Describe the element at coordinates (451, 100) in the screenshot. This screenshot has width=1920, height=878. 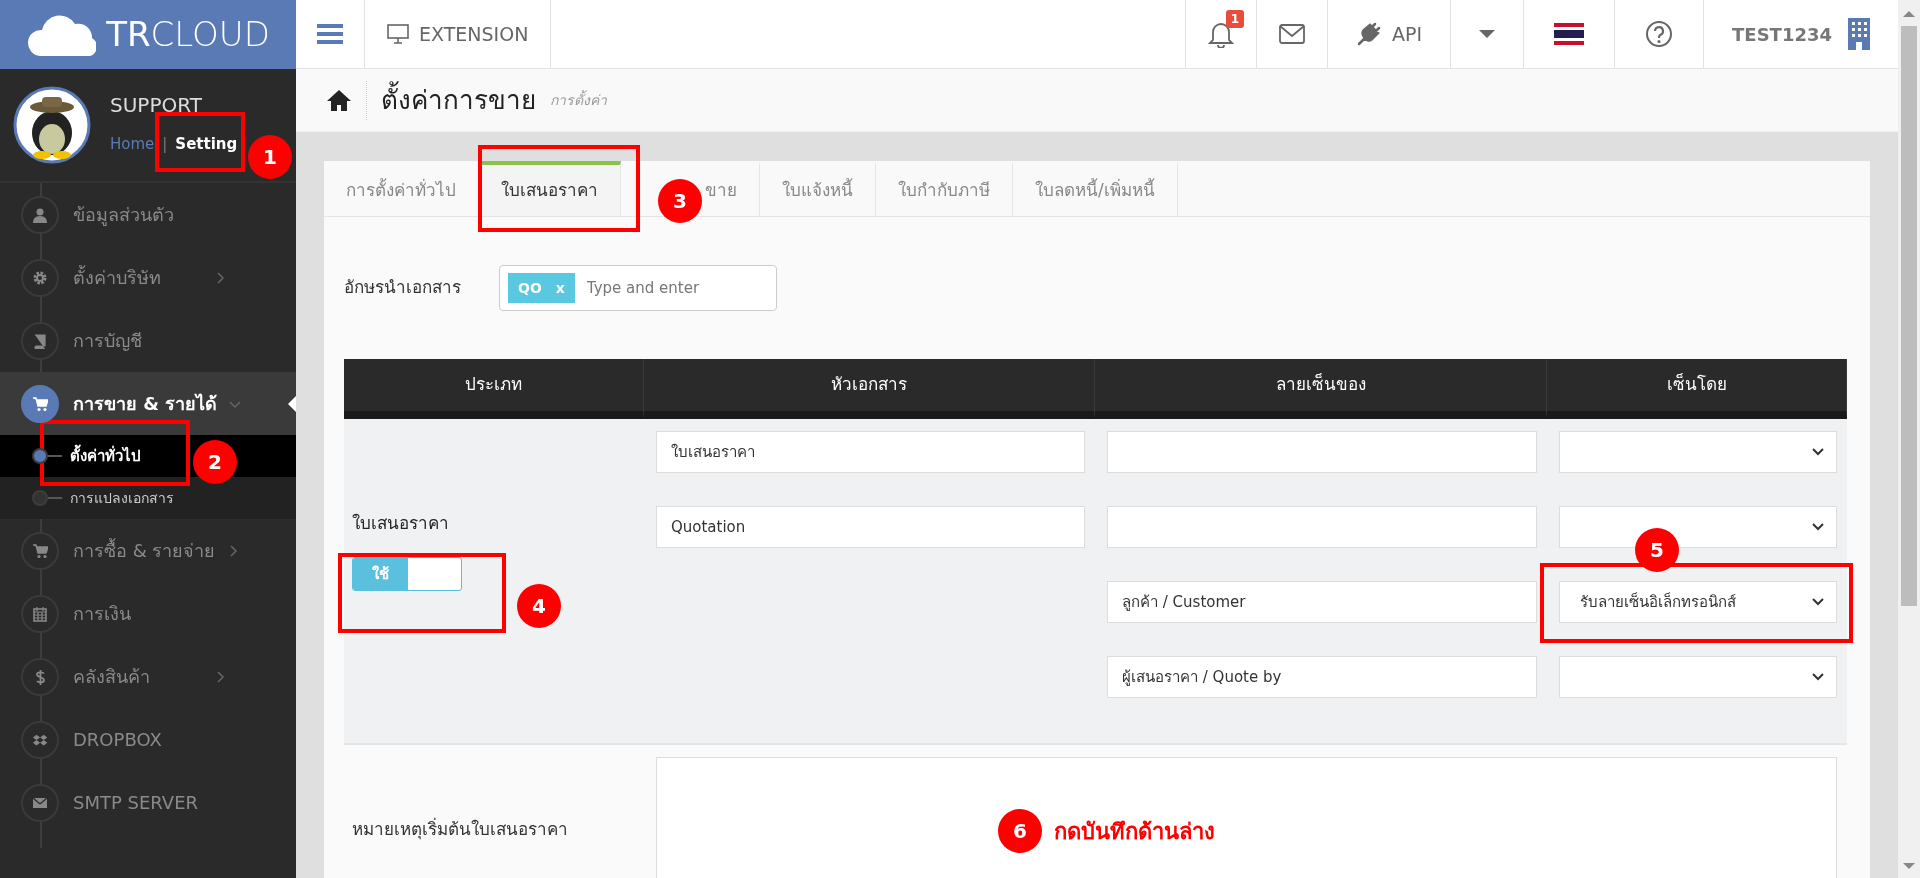
I see `page-title: ตั้งค่าการขาย` at that location.